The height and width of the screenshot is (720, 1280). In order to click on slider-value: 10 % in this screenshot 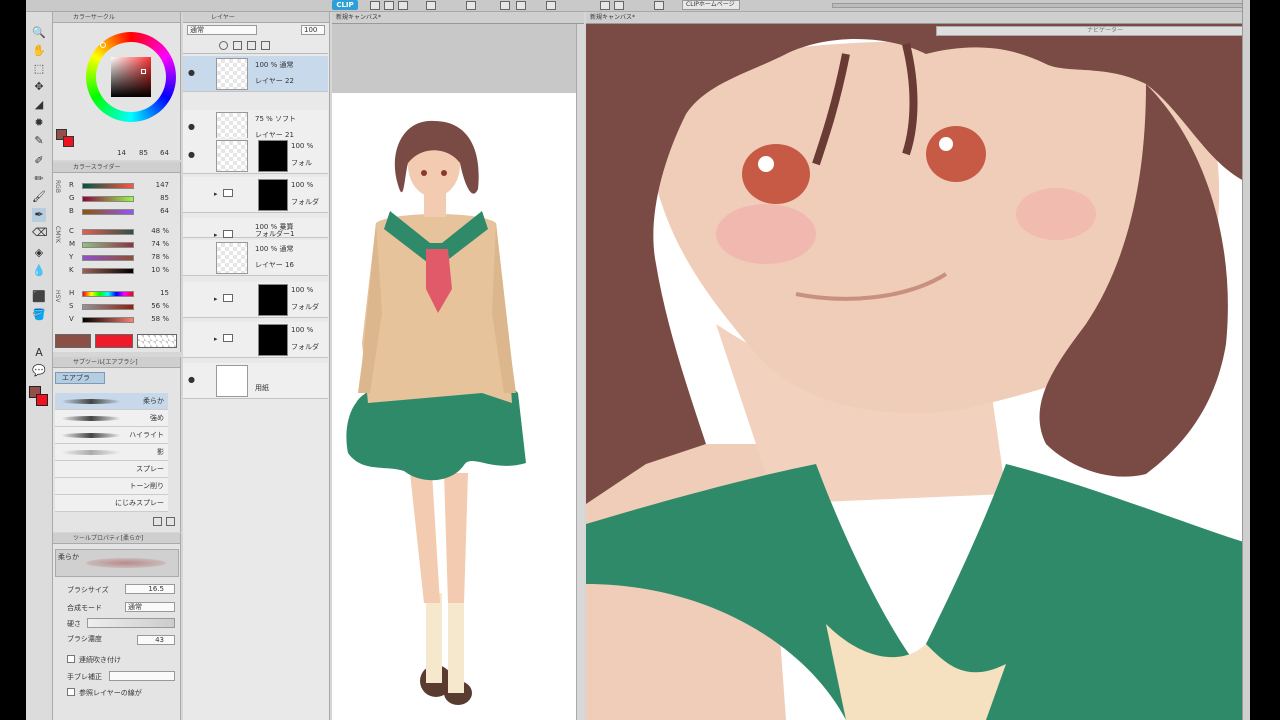, I will do `click(154, 270)`.